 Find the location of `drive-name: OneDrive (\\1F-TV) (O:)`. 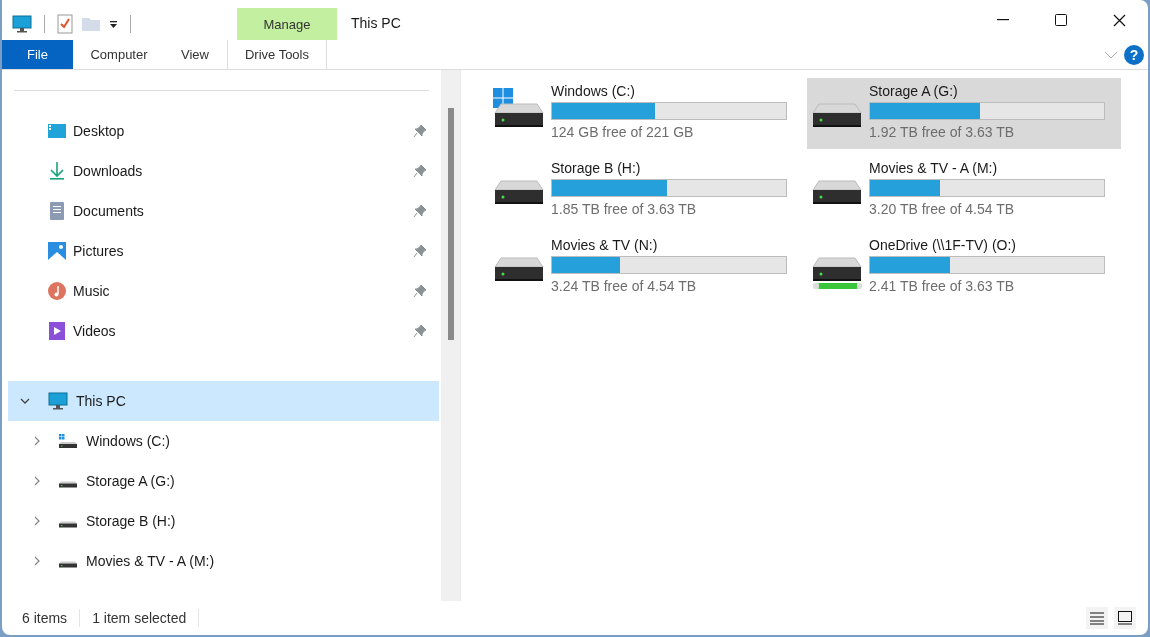

drive-name: OneDrive (\\1F-TV) (O:) is located at coordinates (943, 245).